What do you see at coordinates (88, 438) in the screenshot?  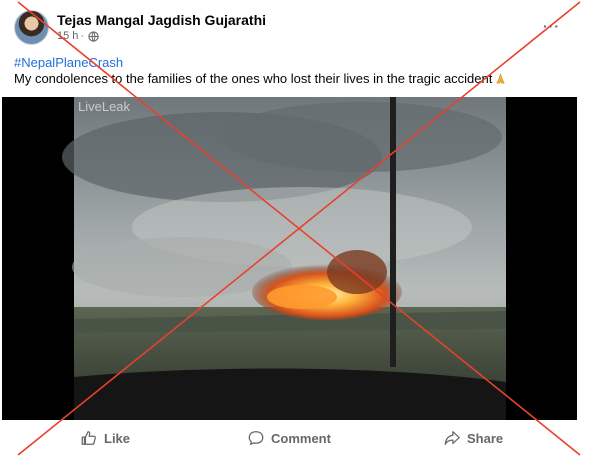 I see `thumbs-up-icon` at bounding box center [88, 438].